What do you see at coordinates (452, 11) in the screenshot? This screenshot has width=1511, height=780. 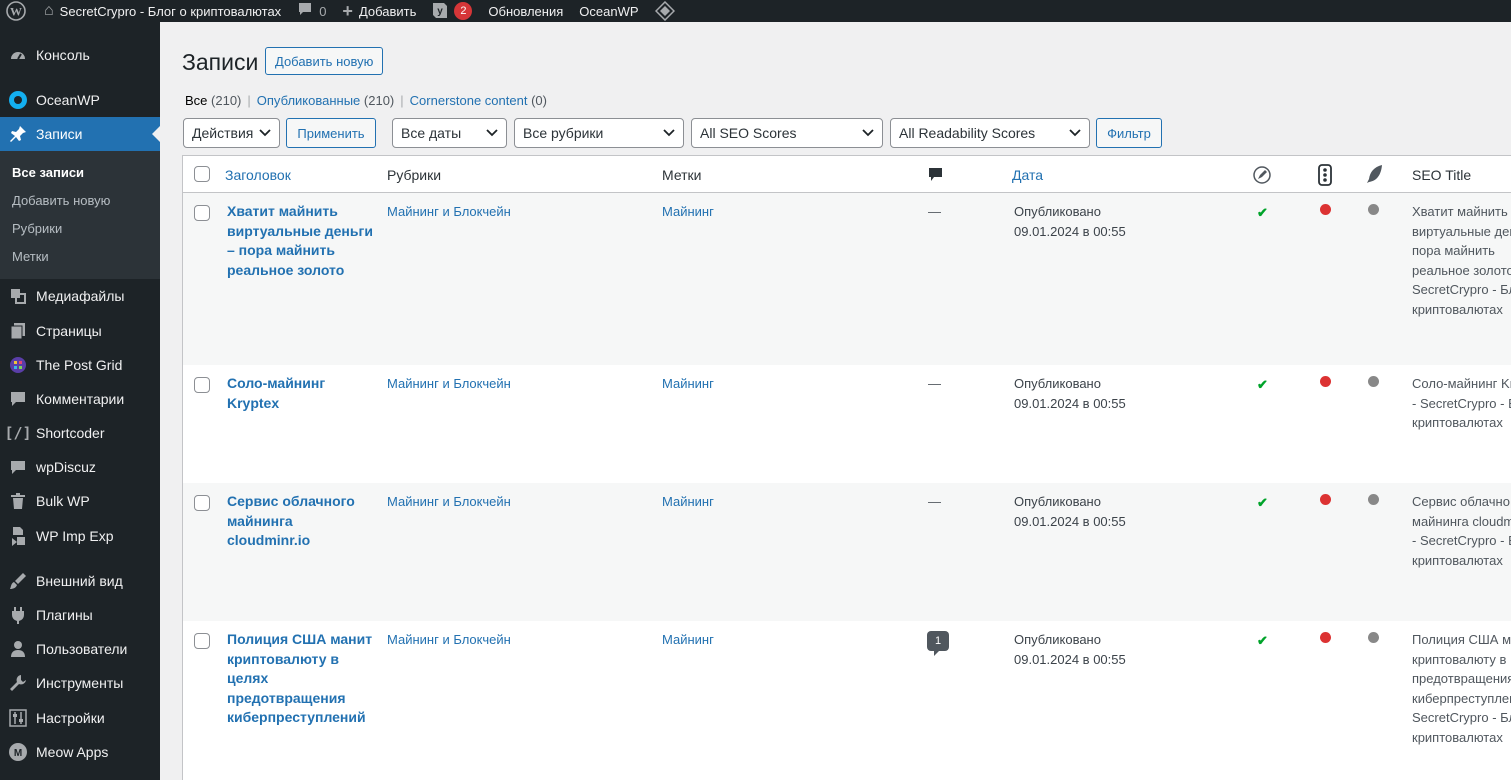 I see `yoast-menu: y 2` at bounding box center [452, 11].